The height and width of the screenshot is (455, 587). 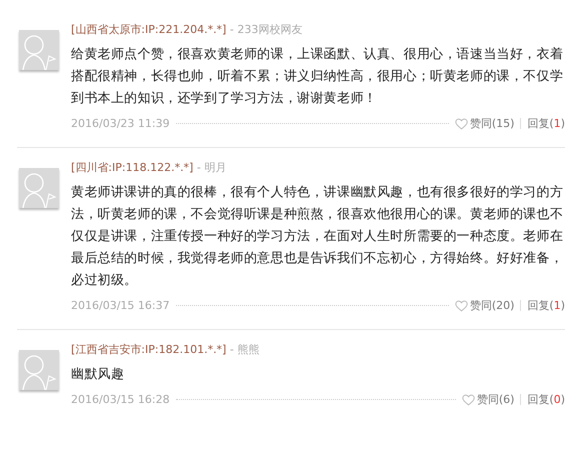 What do you see at coordinates (120, 305) in the screenshot?
I see `comment-date: 2016/03/15 16:37` at bounding box center [120, 305].